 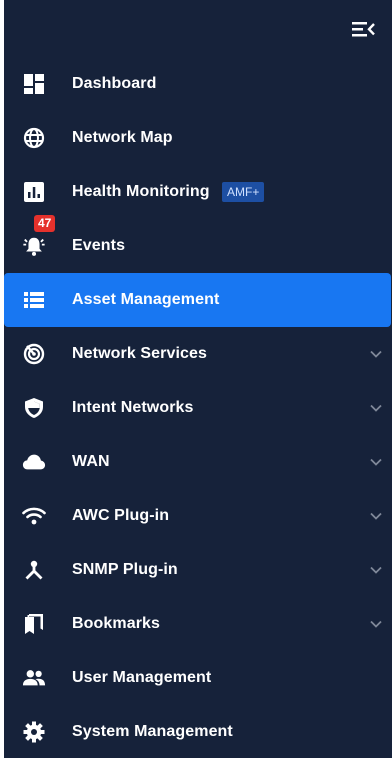 I want to click on shield-icon, so click(x=34, y=408).